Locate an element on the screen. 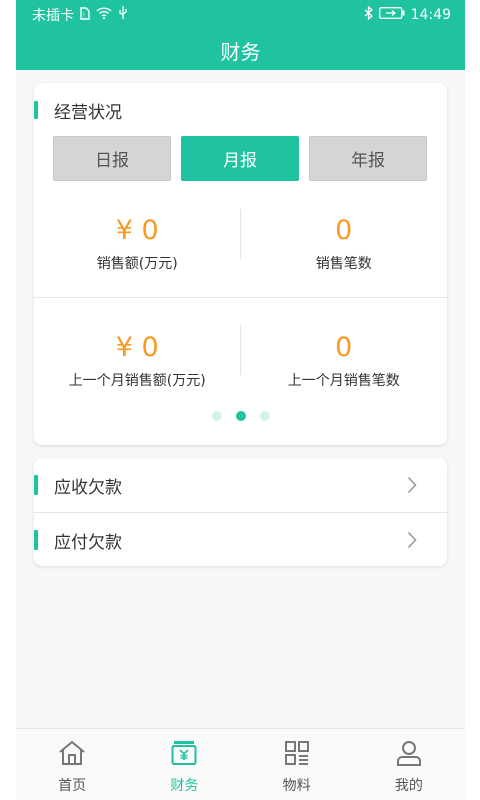 The width and height of the screenshot is (480, 800). debts-card: 应收欠款 应付欠款 is located at coordinates (240, 512).